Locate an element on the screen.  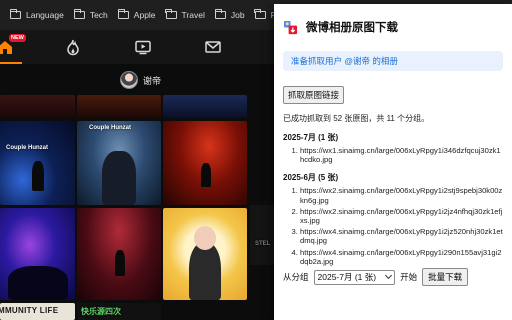
profile-name: 谢帝 is located at coordinates (152, 80).